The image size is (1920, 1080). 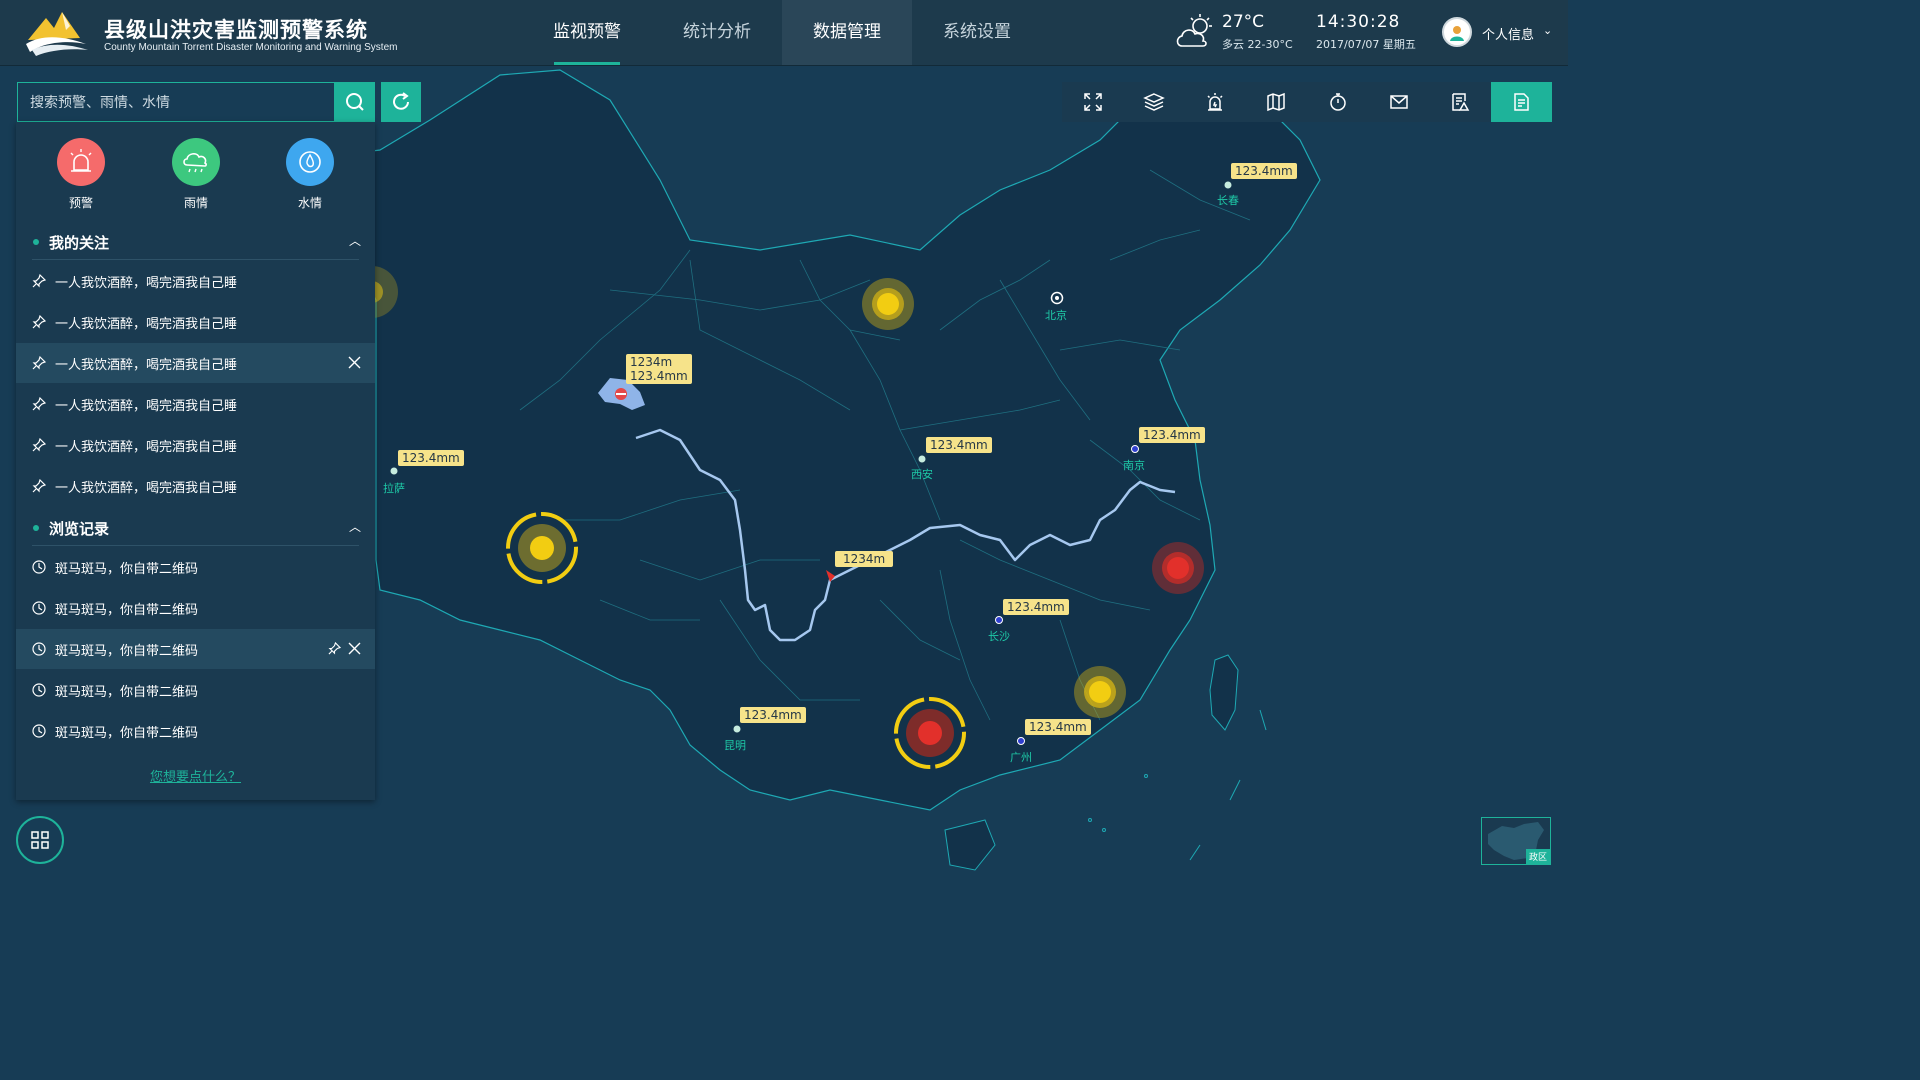 I want to click on category-water: 水情, so click(x=310, y=174).